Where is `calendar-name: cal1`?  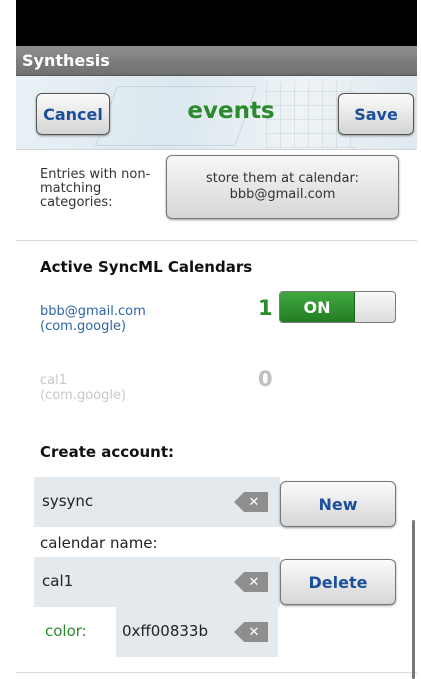
calendar-name: cal1 is located at coordinates (53, 380).